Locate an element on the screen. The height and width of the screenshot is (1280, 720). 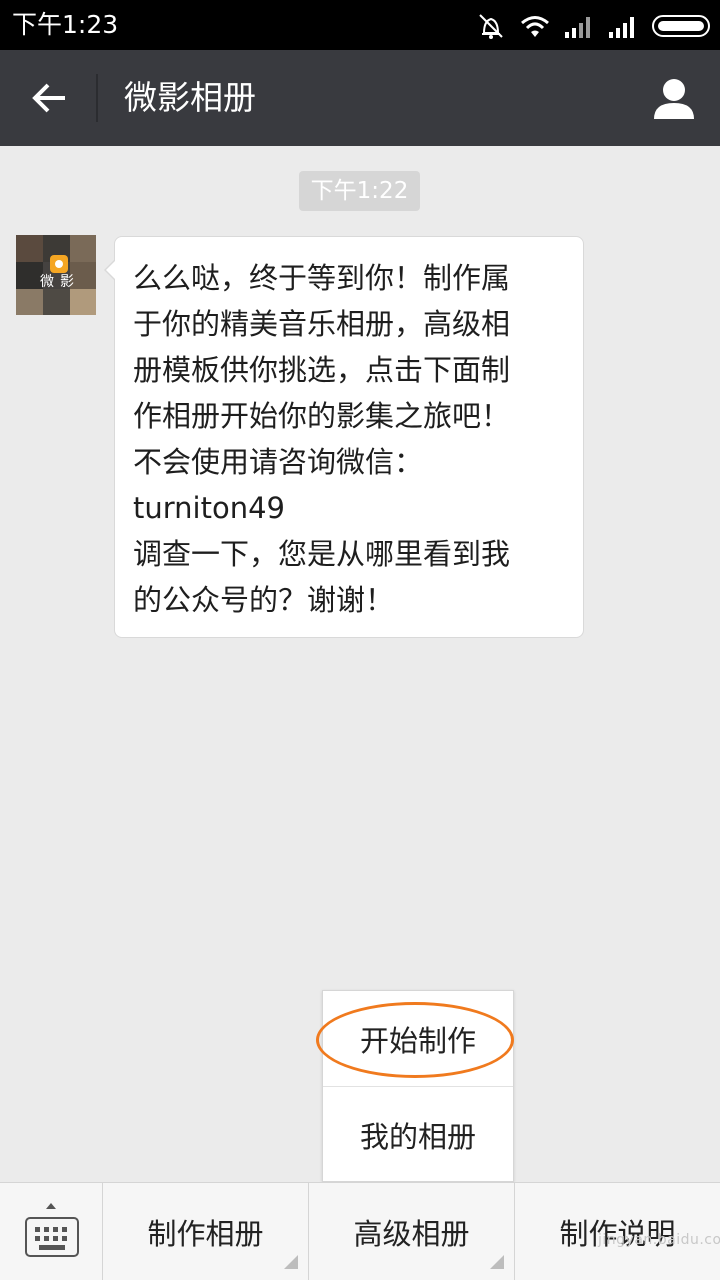
keyboard-icon is located at coordinates (52, 1237).